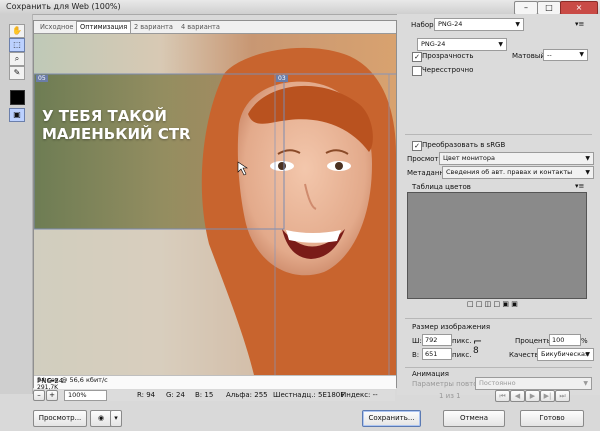  Describe the element at coordinates (247, 395) in the screenshot. I see `readout-alpha: Альфа: 255` at that location.